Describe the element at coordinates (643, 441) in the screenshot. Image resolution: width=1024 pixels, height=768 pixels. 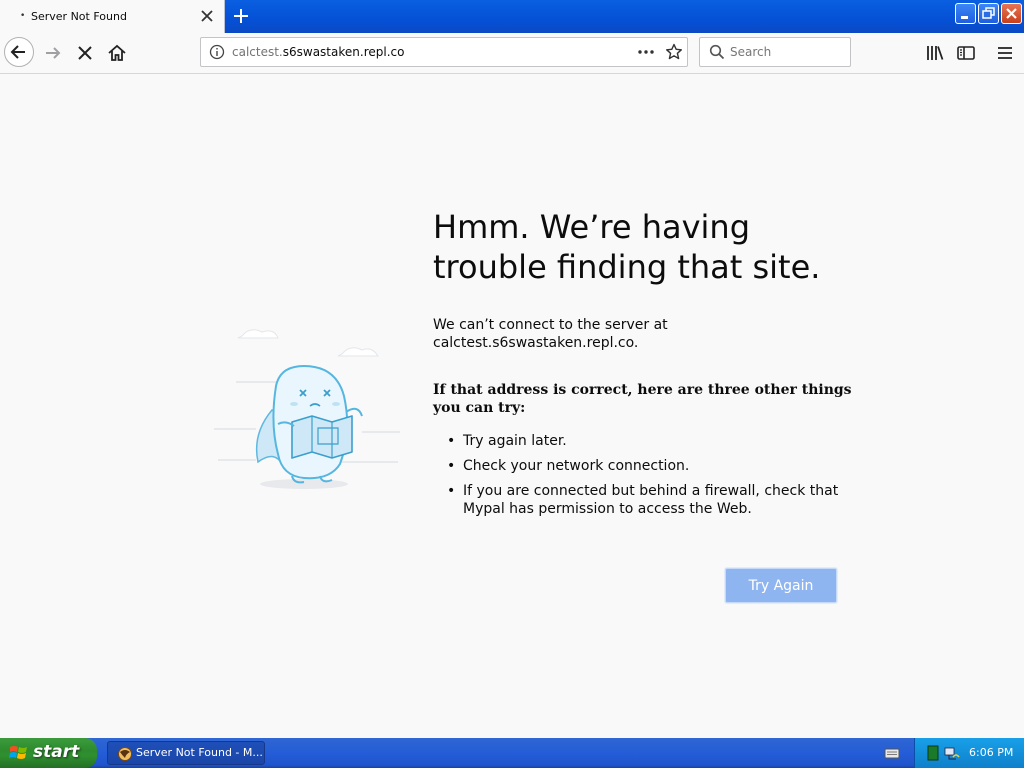
I see `suggestion-item: Try again later.` at that location.